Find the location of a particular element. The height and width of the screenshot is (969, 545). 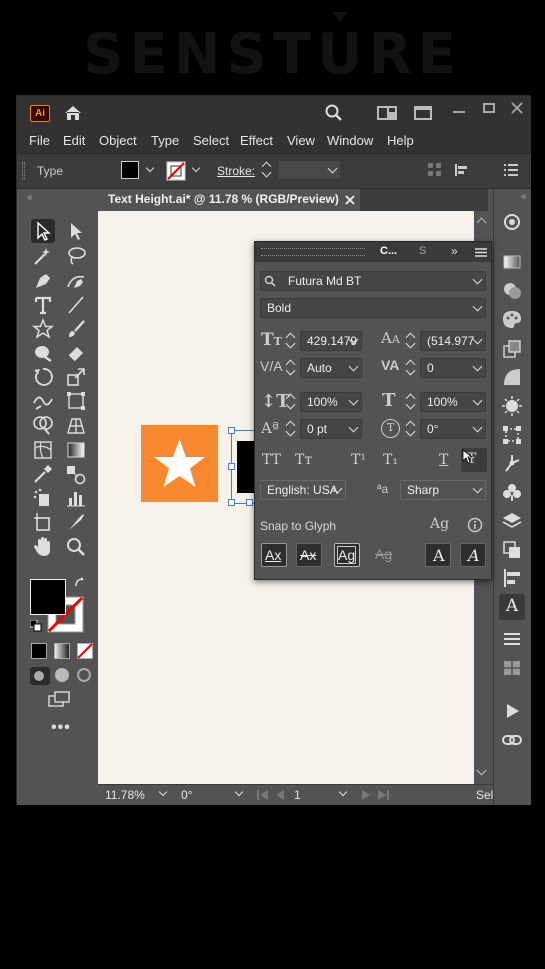

leading-field: (514.977 is located at coordinates (453, 341).